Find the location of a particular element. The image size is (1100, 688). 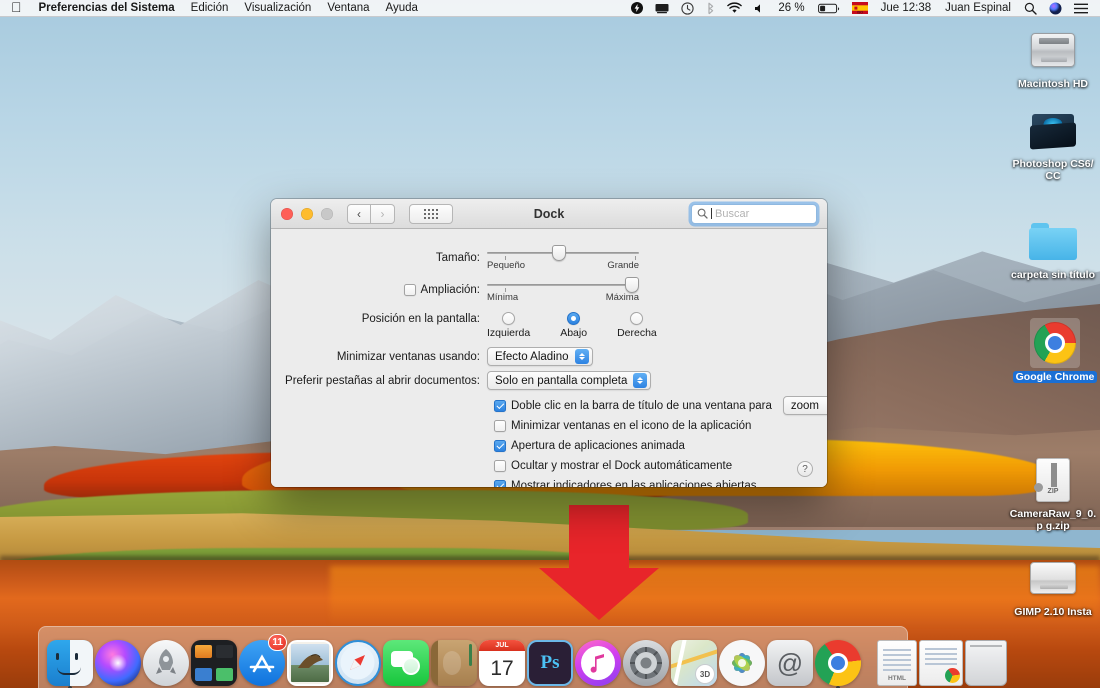

dock-item-system-preferences is located at coordinates (646, 661).